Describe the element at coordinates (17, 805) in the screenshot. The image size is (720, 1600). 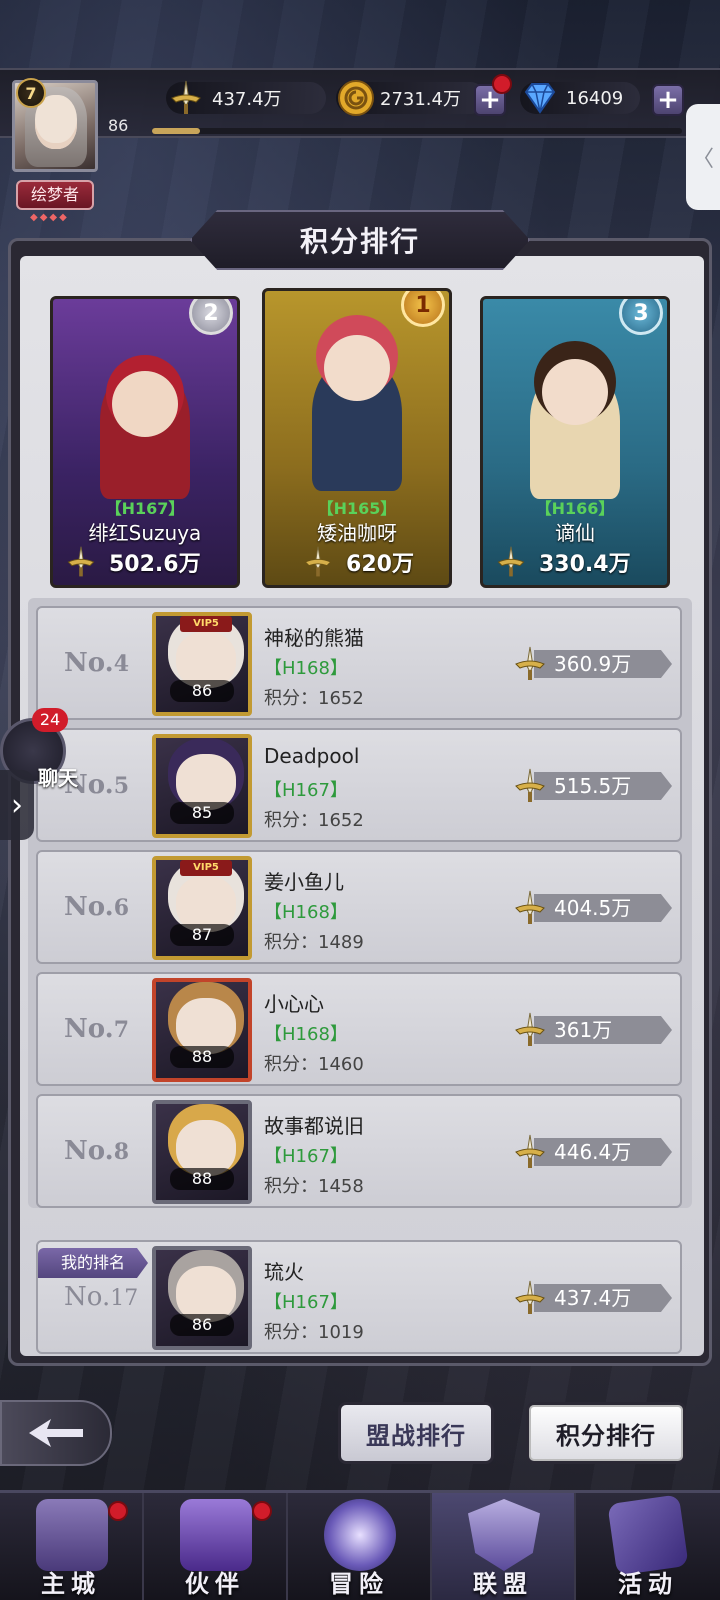
I see `chat-expand-arrow-icon: ›` at that location.